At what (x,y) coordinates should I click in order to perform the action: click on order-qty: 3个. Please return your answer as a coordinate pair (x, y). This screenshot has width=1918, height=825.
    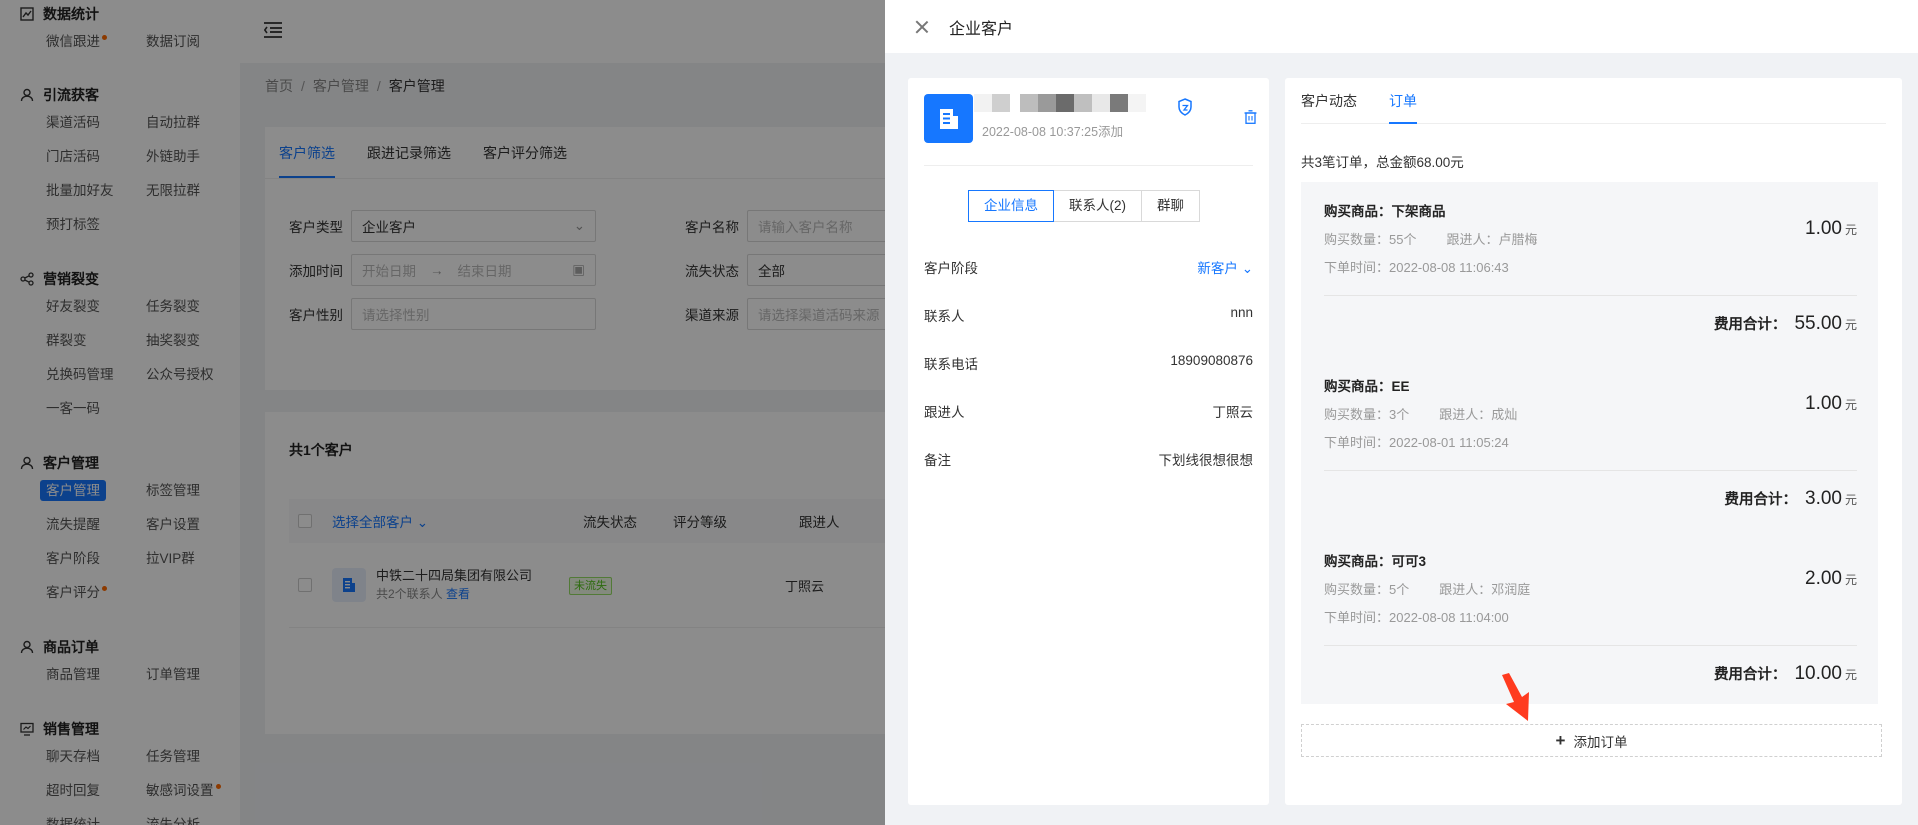
    Looking at the image, I should click on (1399, 414).